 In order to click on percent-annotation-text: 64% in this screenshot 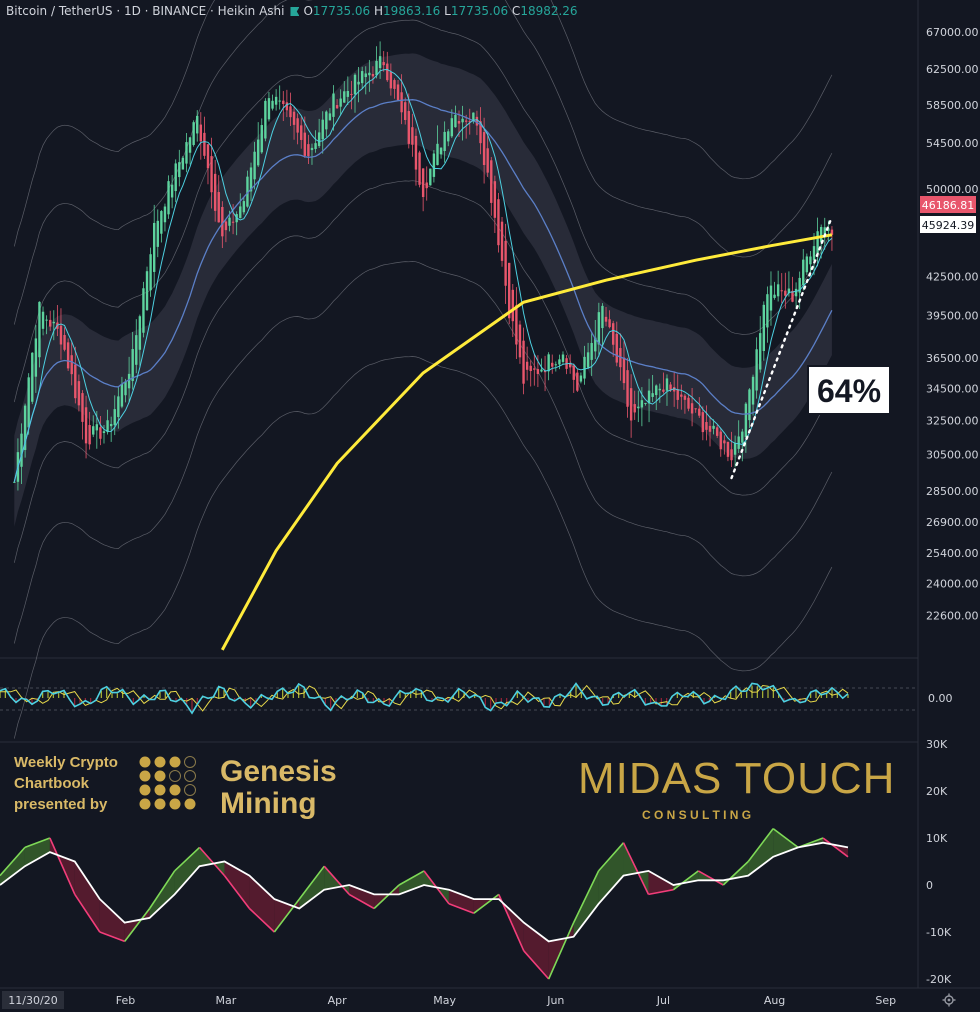, I will do `click(849, 391)`.